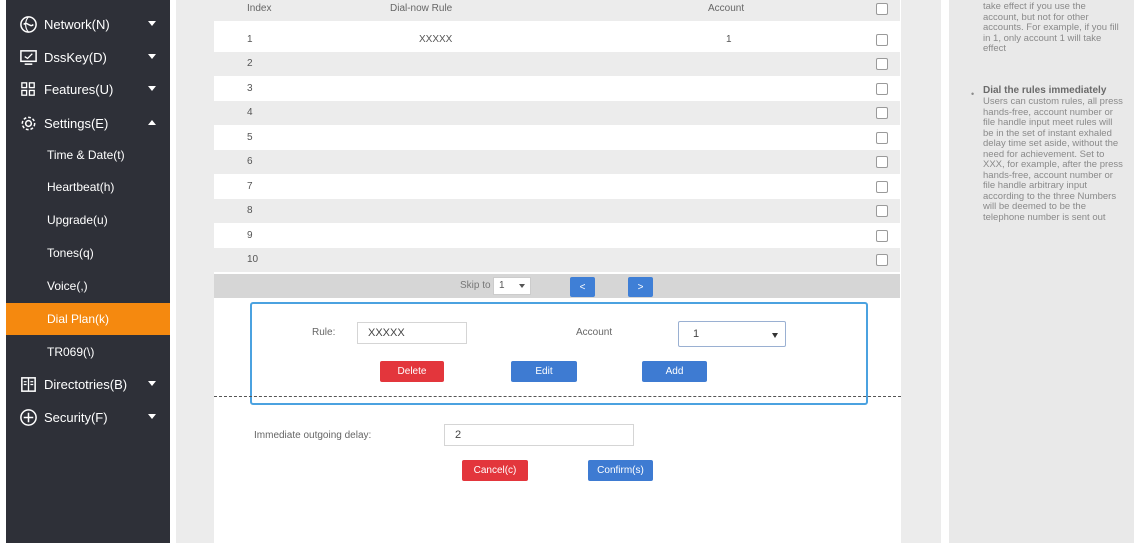 Image resolution: width=1134 pixels, height=543 pixels. What do you see at coordinates (557, 89) in the screenshot?
I see `table-row: 3` at bounding box center [557, 89].